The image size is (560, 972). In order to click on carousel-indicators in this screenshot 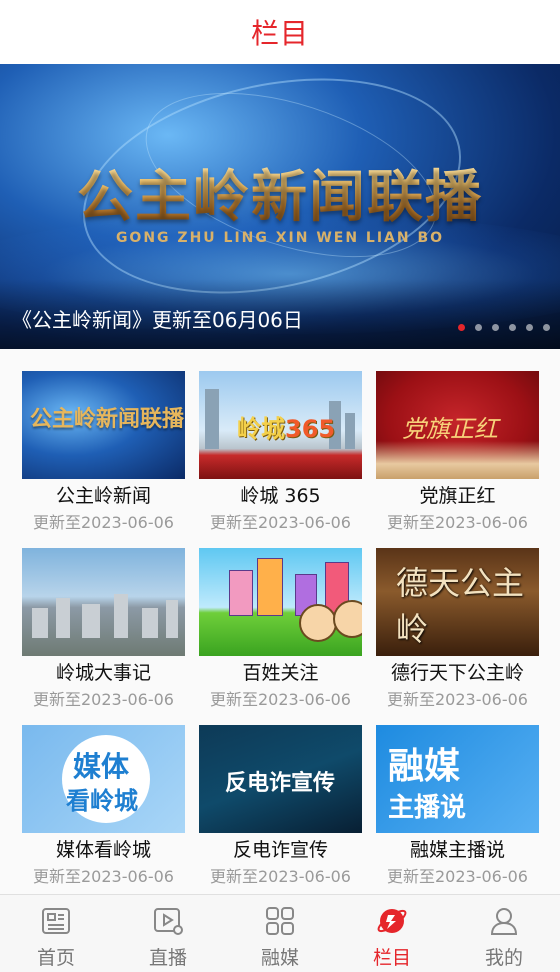, I will do `click(504, 327)`.